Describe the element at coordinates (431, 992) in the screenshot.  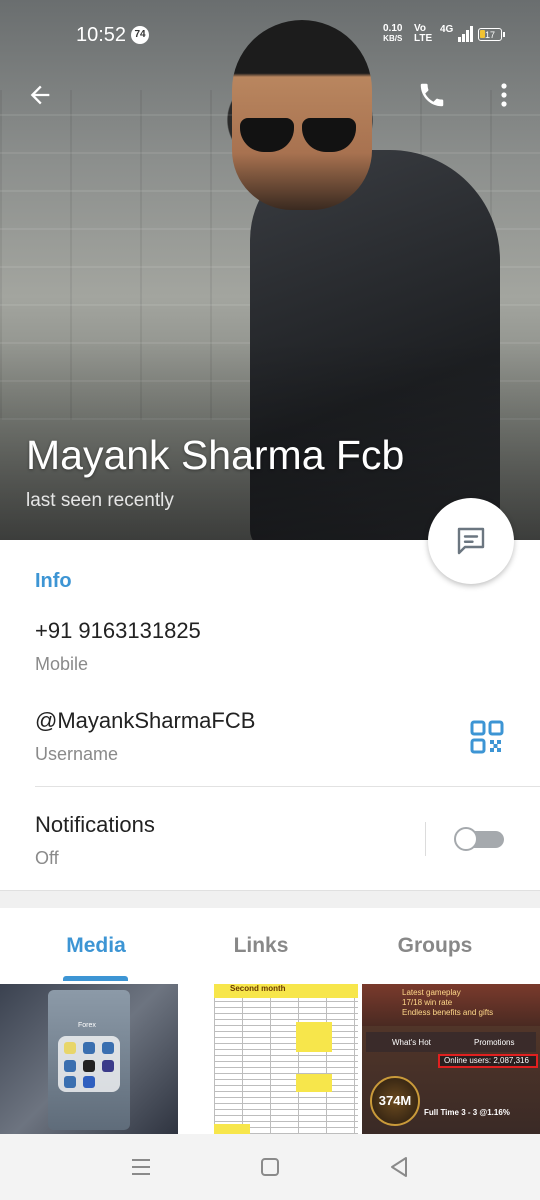
I see `promo-line-1: Latest gameplay` at that location.